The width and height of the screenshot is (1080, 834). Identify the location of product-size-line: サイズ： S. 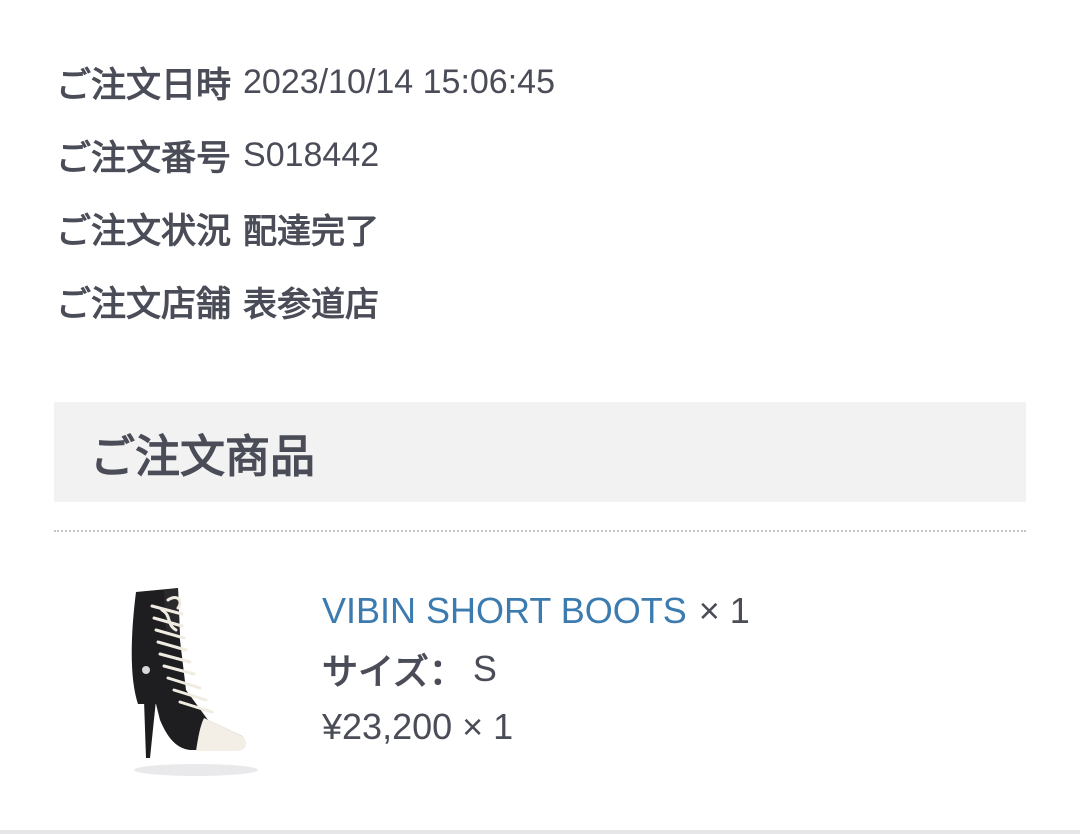
(536, 669).